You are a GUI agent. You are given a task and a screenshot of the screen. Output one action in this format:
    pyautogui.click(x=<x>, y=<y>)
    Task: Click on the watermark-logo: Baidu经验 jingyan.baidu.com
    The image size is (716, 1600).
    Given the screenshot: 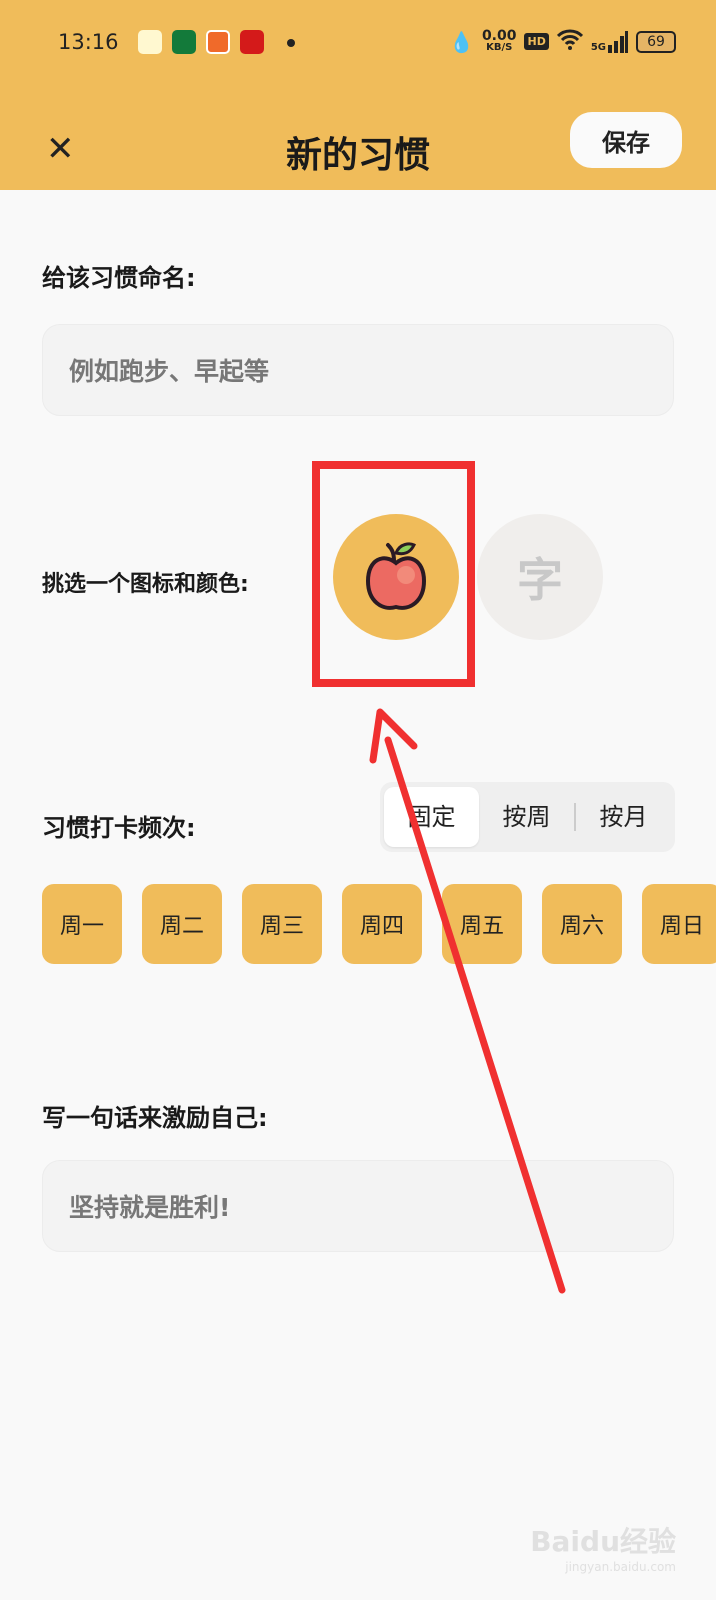 What is the action you would take?
    pyautogui.click(x=603, y=1547)
    